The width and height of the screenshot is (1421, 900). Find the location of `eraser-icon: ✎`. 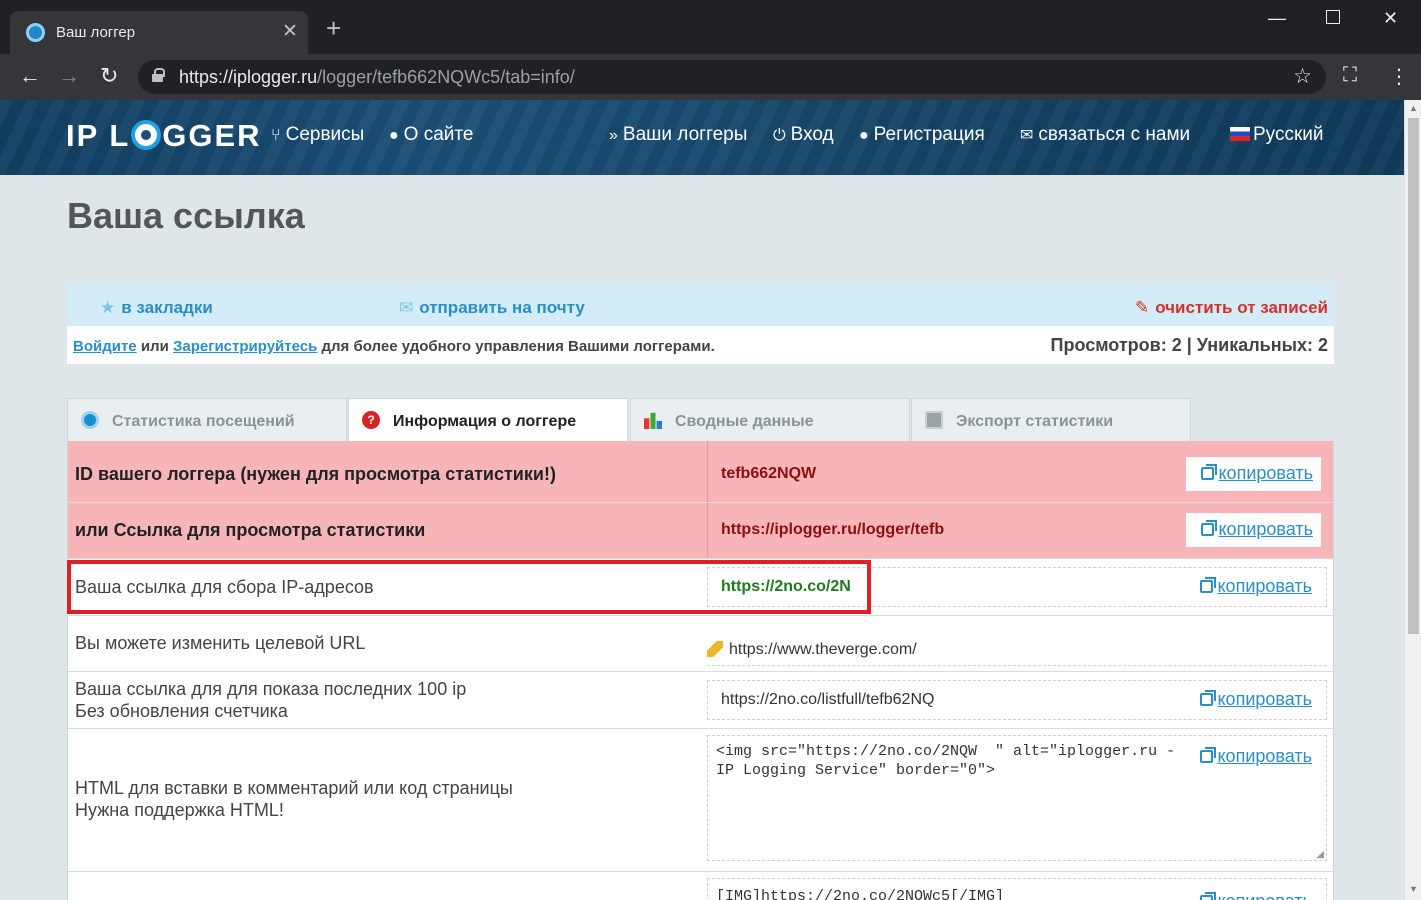

eraser-icon: ✎ is located at coordinates (1142, 307).